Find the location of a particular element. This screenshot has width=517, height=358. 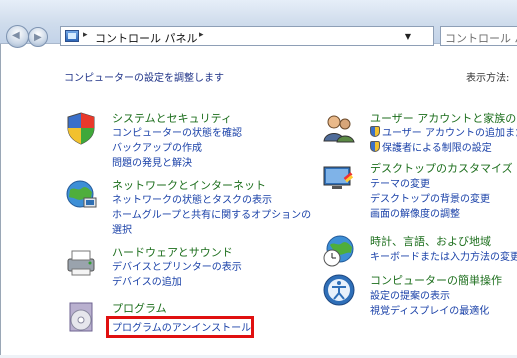

suggestions-link: 設定の提案の表示 is located at coordinates (410, 294).